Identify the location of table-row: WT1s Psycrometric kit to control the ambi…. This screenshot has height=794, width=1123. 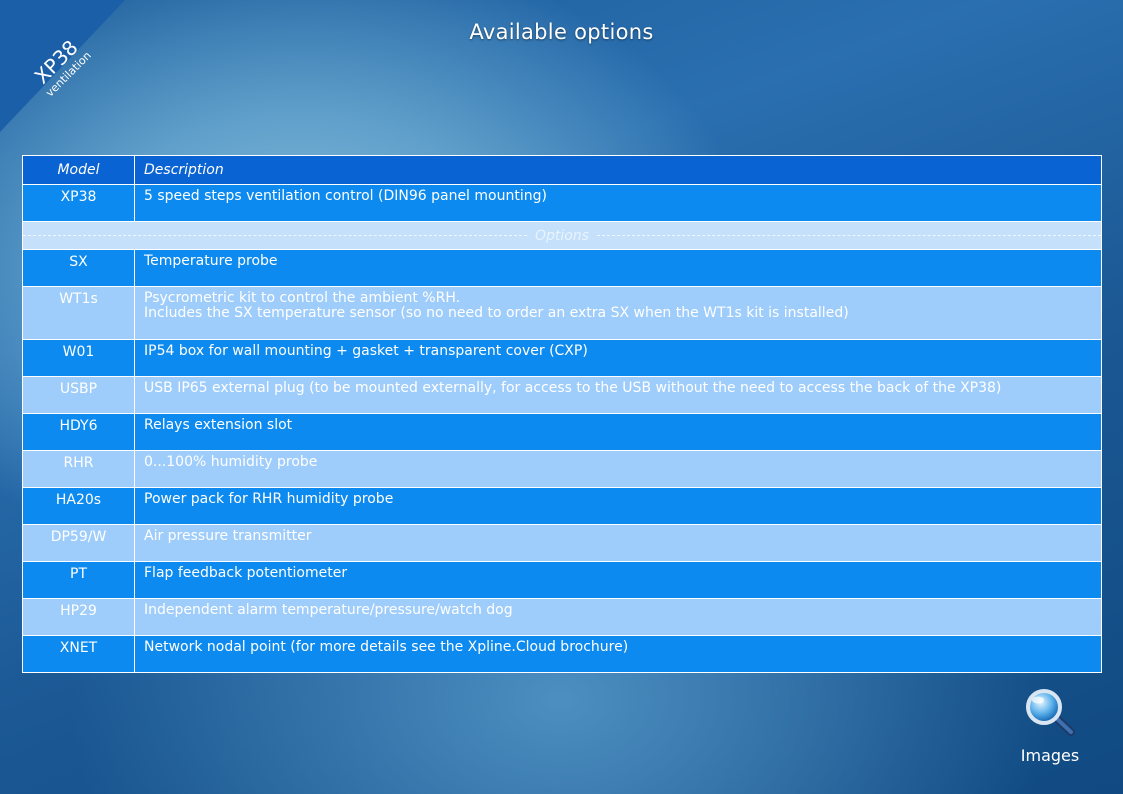
(562, 313).